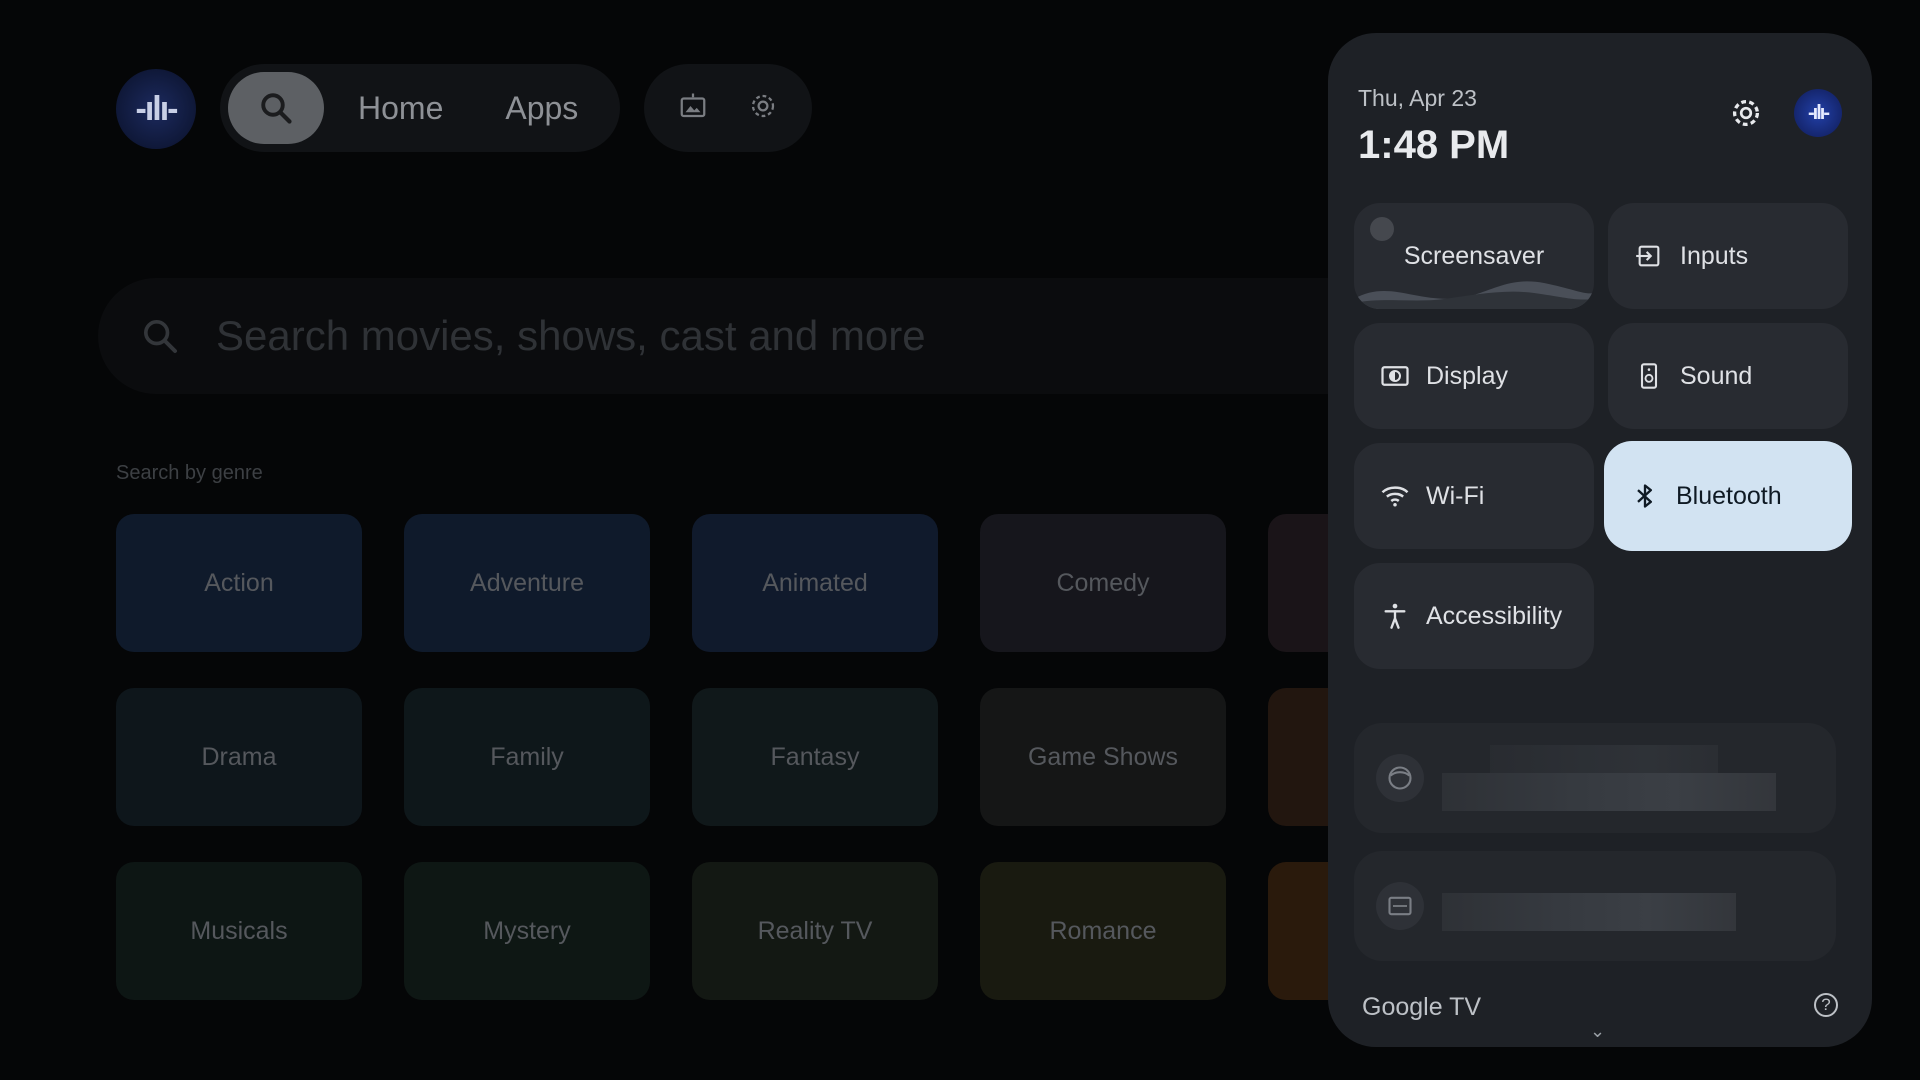 The image size is (1920, 1080). What do you see at coordinates (1395, 496) in the screenshot?
I see `wifi-icon` at bounding box center [1395, 496].